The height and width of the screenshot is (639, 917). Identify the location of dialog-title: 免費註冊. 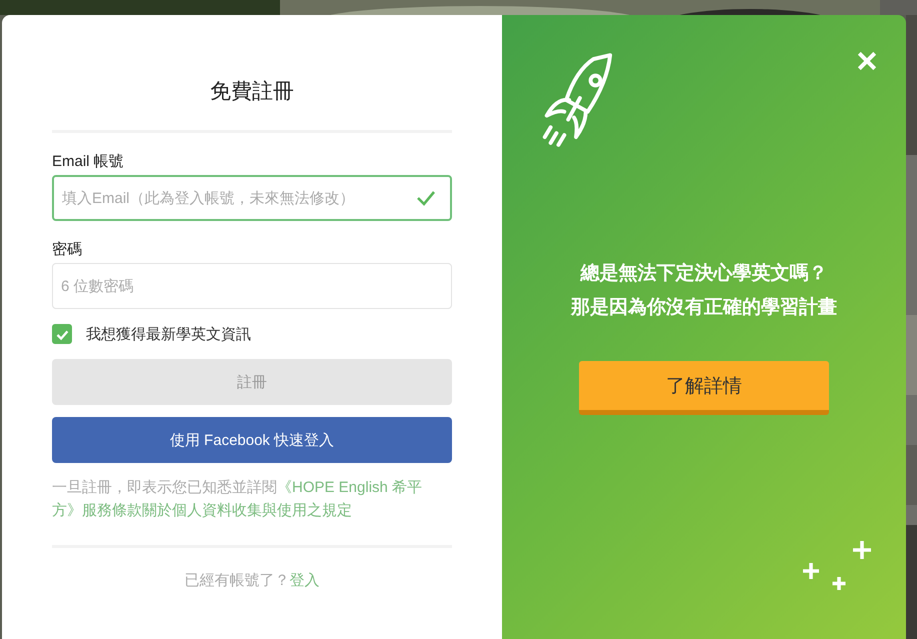
(252, 92).